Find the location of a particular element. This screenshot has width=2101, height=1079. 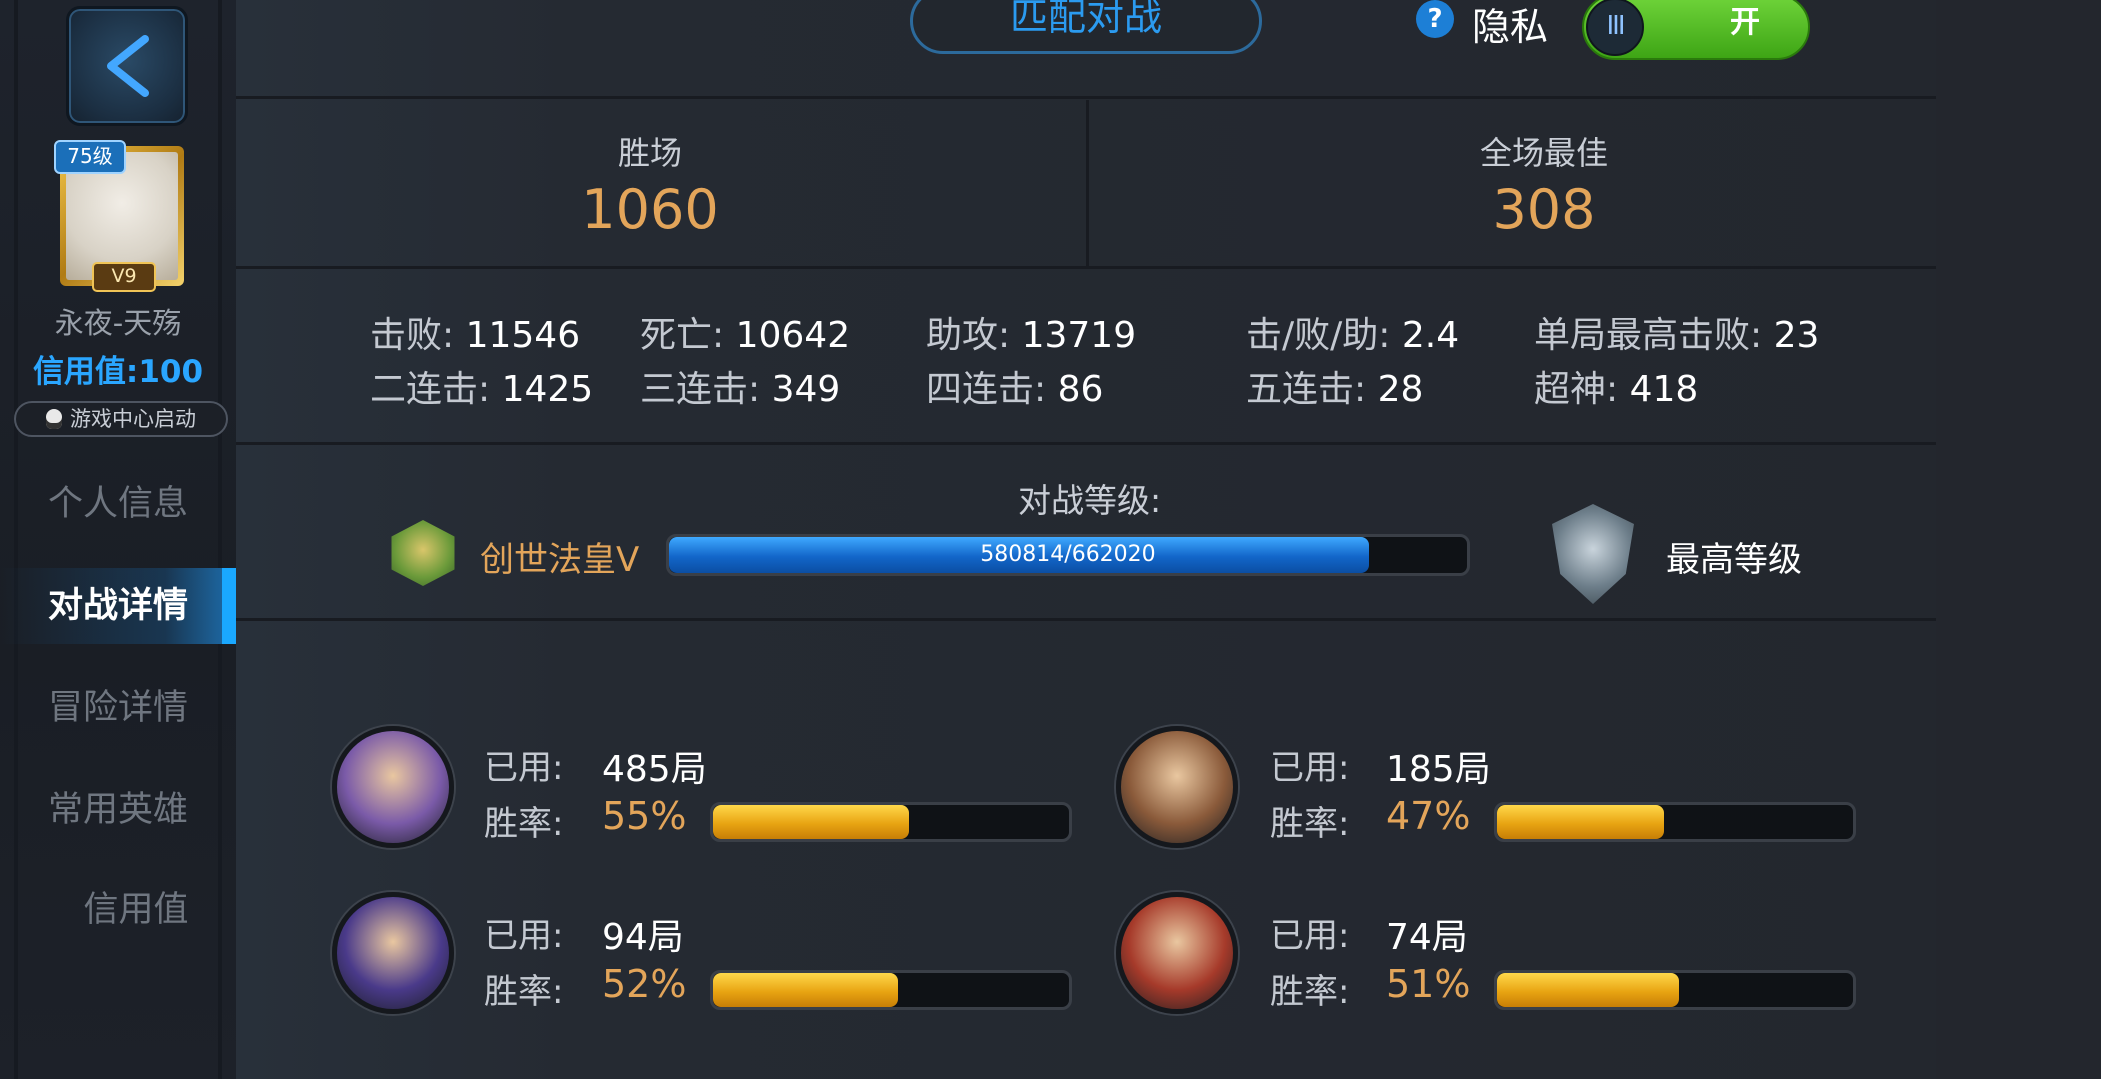

stat-legendary: 超神: 418 is located at coordinates (1616, 386).